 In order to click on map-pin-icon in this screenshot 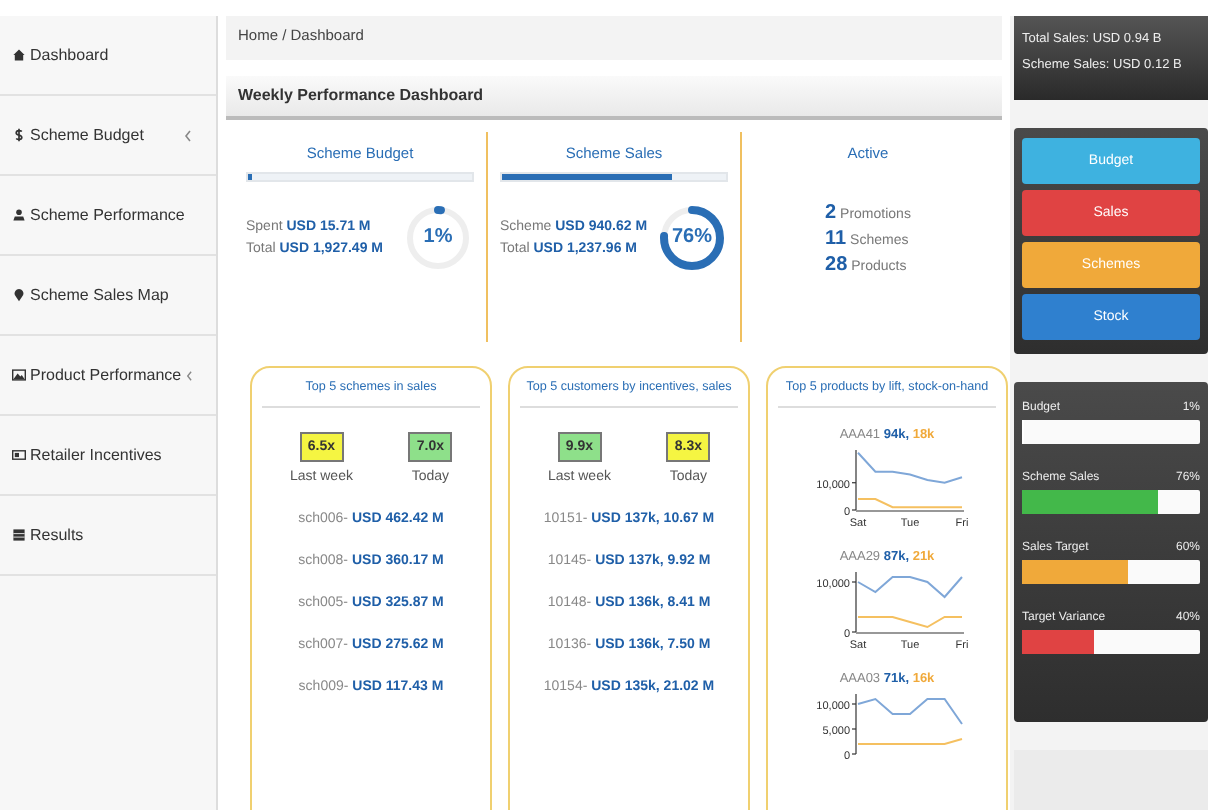, I will do `click(19, 295)`.